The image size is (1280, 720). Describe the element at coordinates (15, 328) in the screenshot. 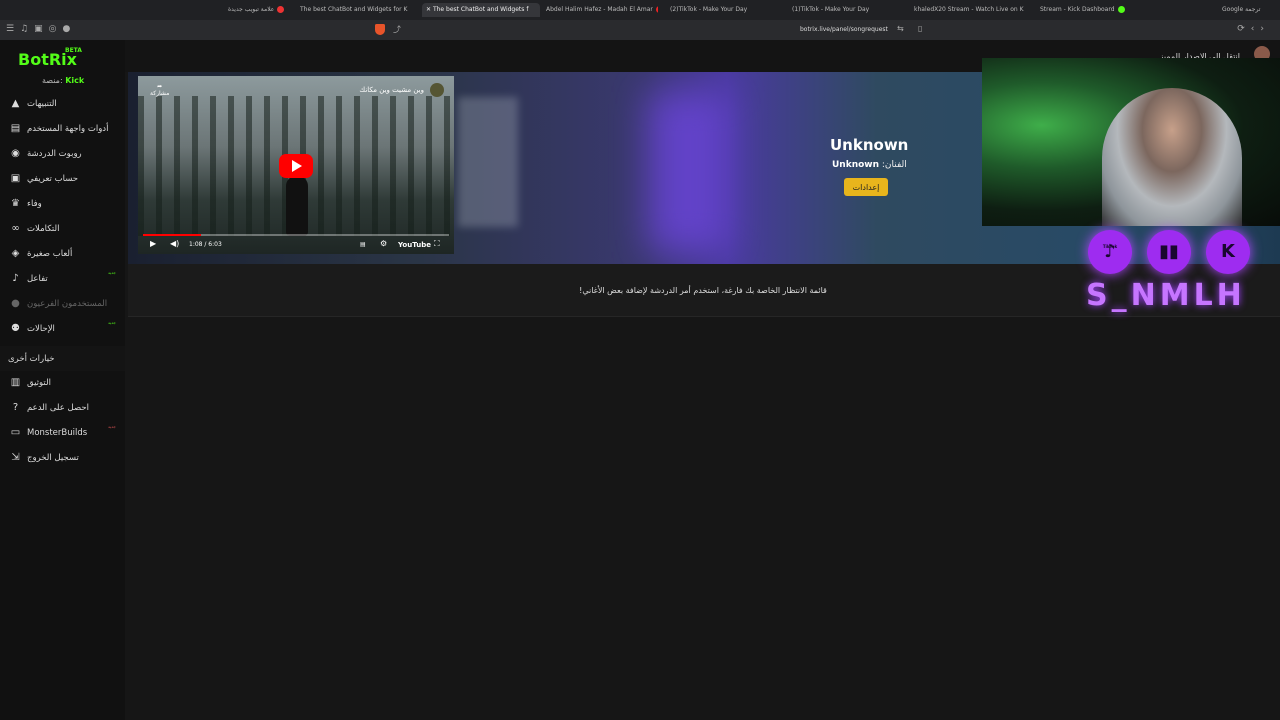

I see `users-icon: ⚉` at that location.